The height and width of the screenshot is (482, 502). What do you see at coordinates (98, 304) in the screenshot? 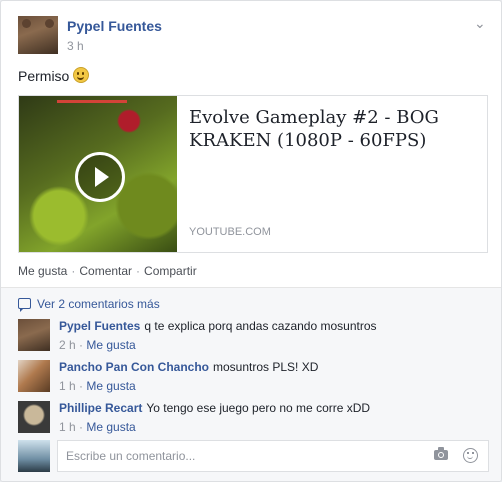
I see `view-more-label: Ver 2 comentarios más` at bounding box center [98, 304].